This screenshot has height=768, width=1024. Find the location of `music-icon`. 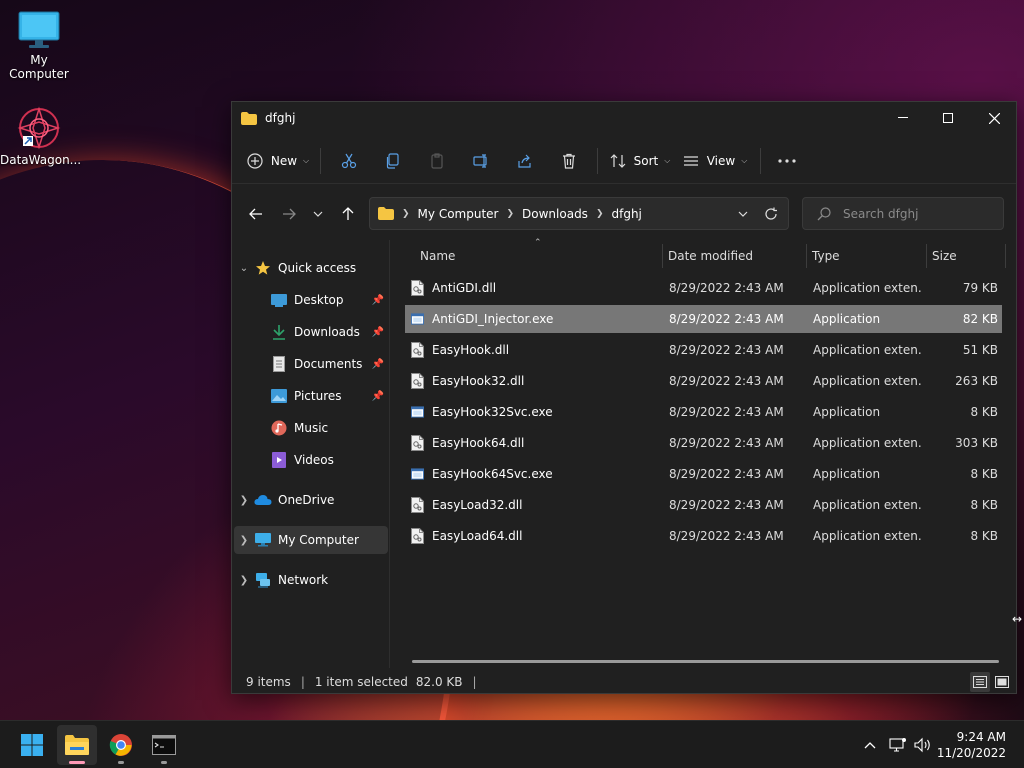

music-icon is located at coordinates (279, 428).